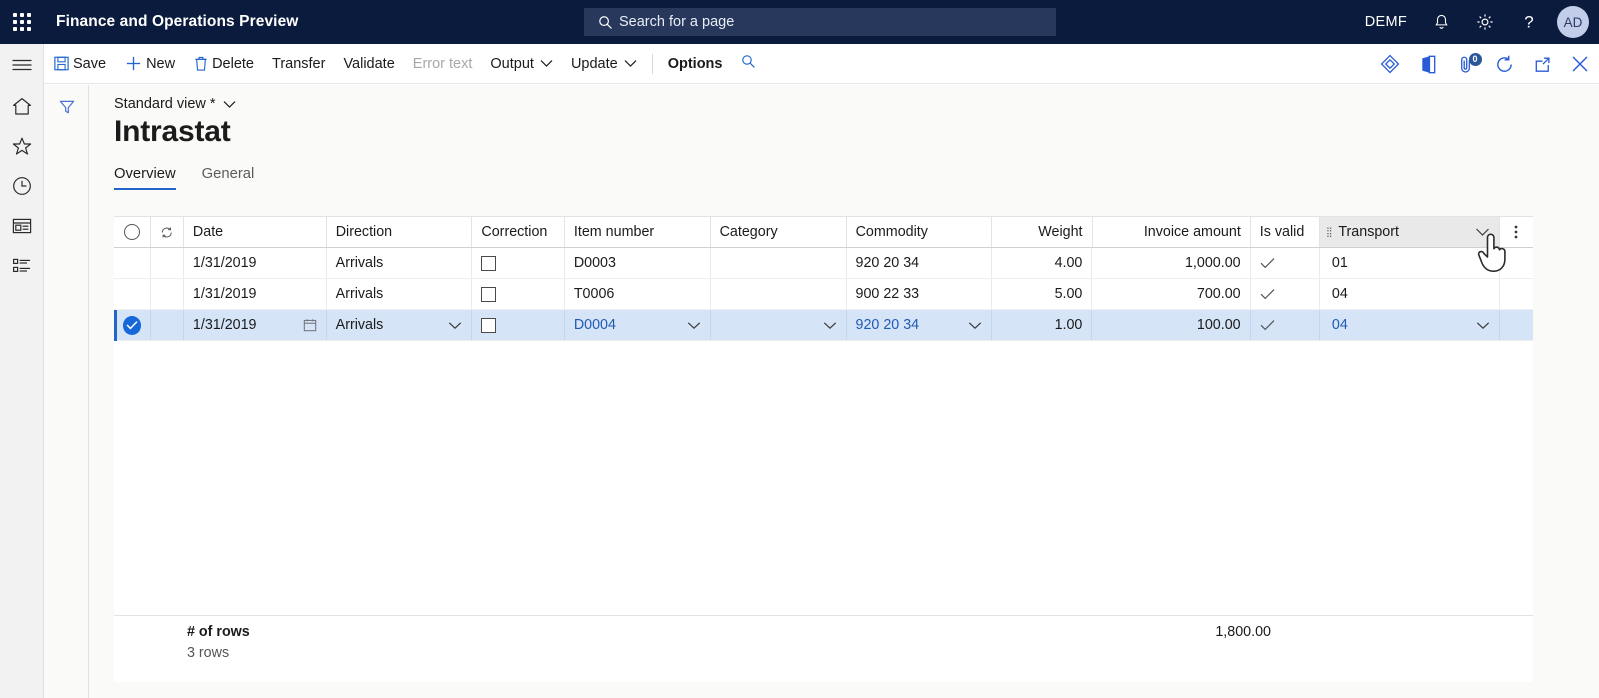 This screenshot has height=698, width=1599. Describe the element at coordinates (298, 64) in the screenshot. I see `transfer-button: Transfer` at that location.